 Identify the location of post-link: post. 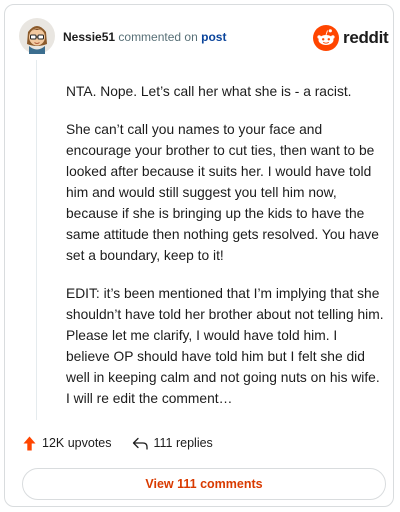
(213, 37).